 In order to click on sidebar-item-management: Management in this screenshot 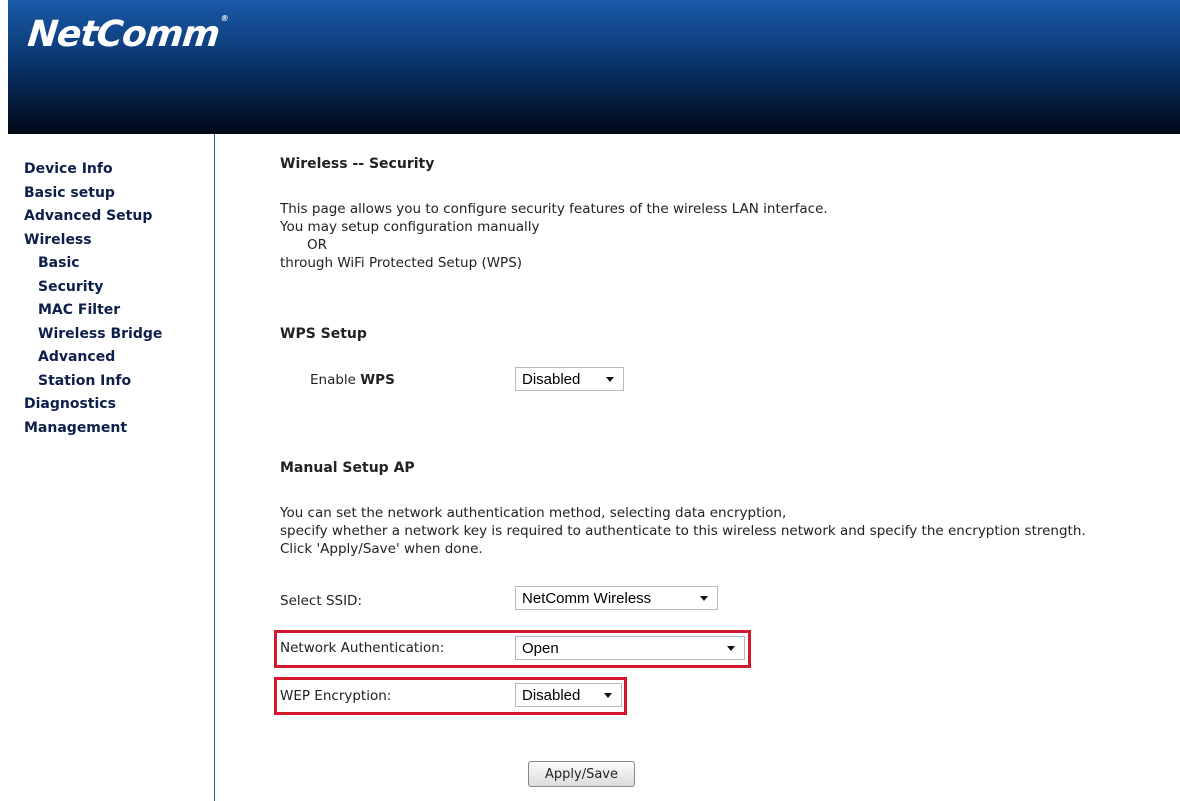, I will do `click(93, 429)`.